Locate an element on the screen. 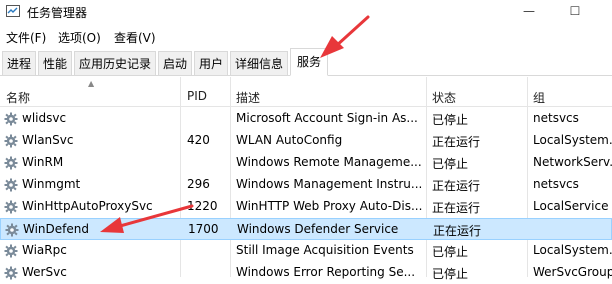 This screenshot has width=612, height=284. menu-options: 选项(O) is located at coordinates (79, 37).